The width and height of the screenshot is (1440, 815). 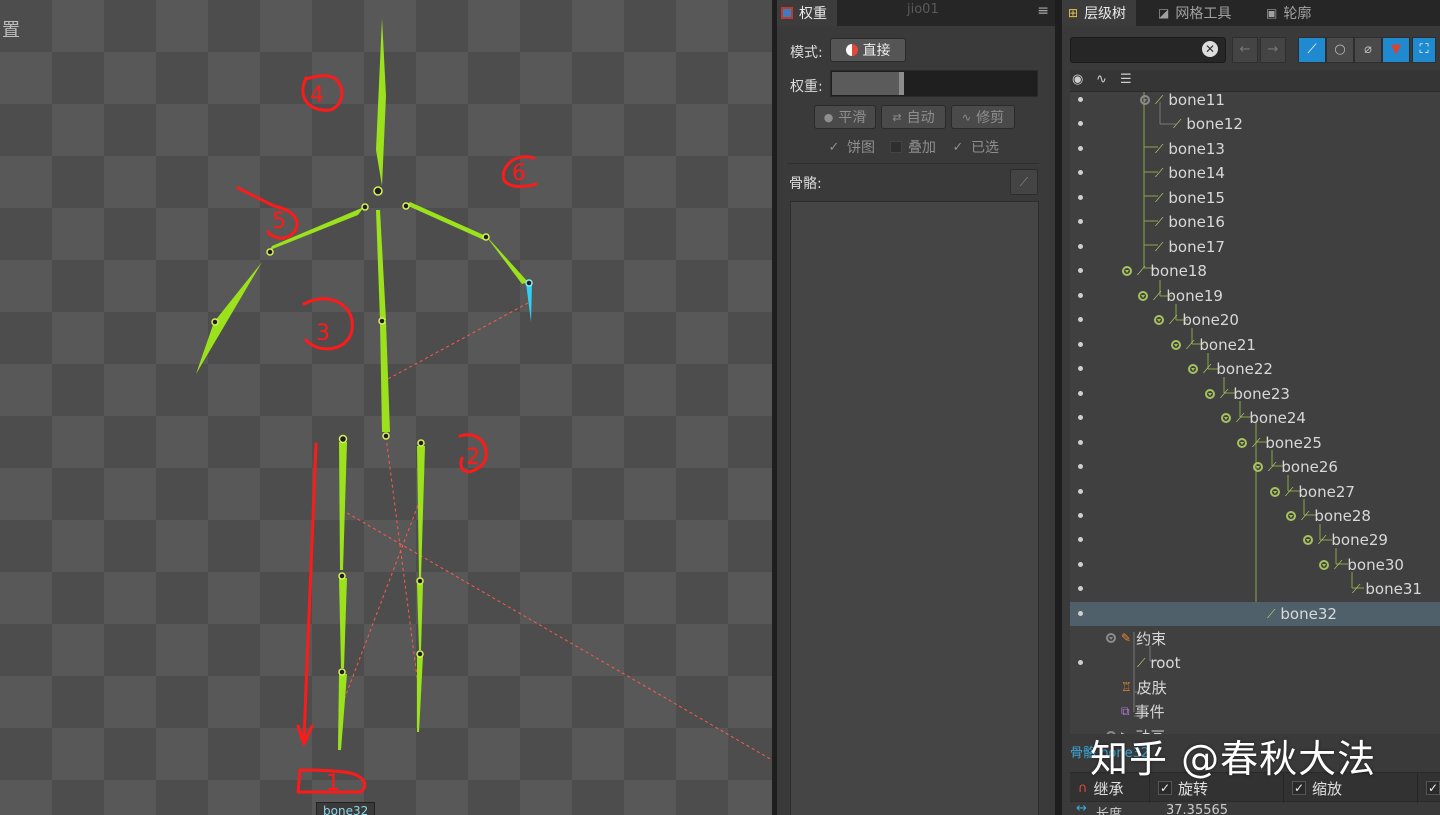 What do you see at coordinates (845, 117) in the screenshot?
I see `smooth-button: ● 平滑` at bounding box center [845, 117].